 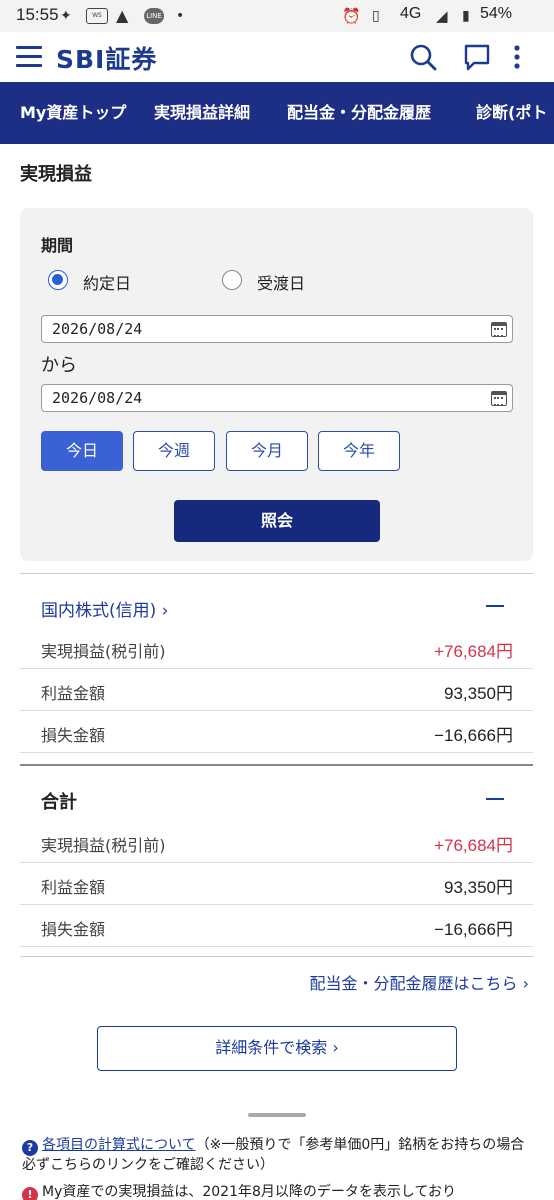 What do you see at coordinates (29, 57) in the screenshot?
I see `menu-icon` at bounding box center [29, 57].